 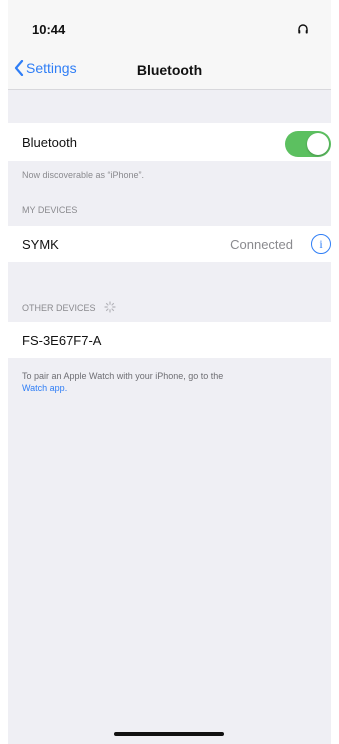 What do you see at coordinates (318, 144) in the screenshot?
I see `toggle-knob` at bounding box center [318, 144].